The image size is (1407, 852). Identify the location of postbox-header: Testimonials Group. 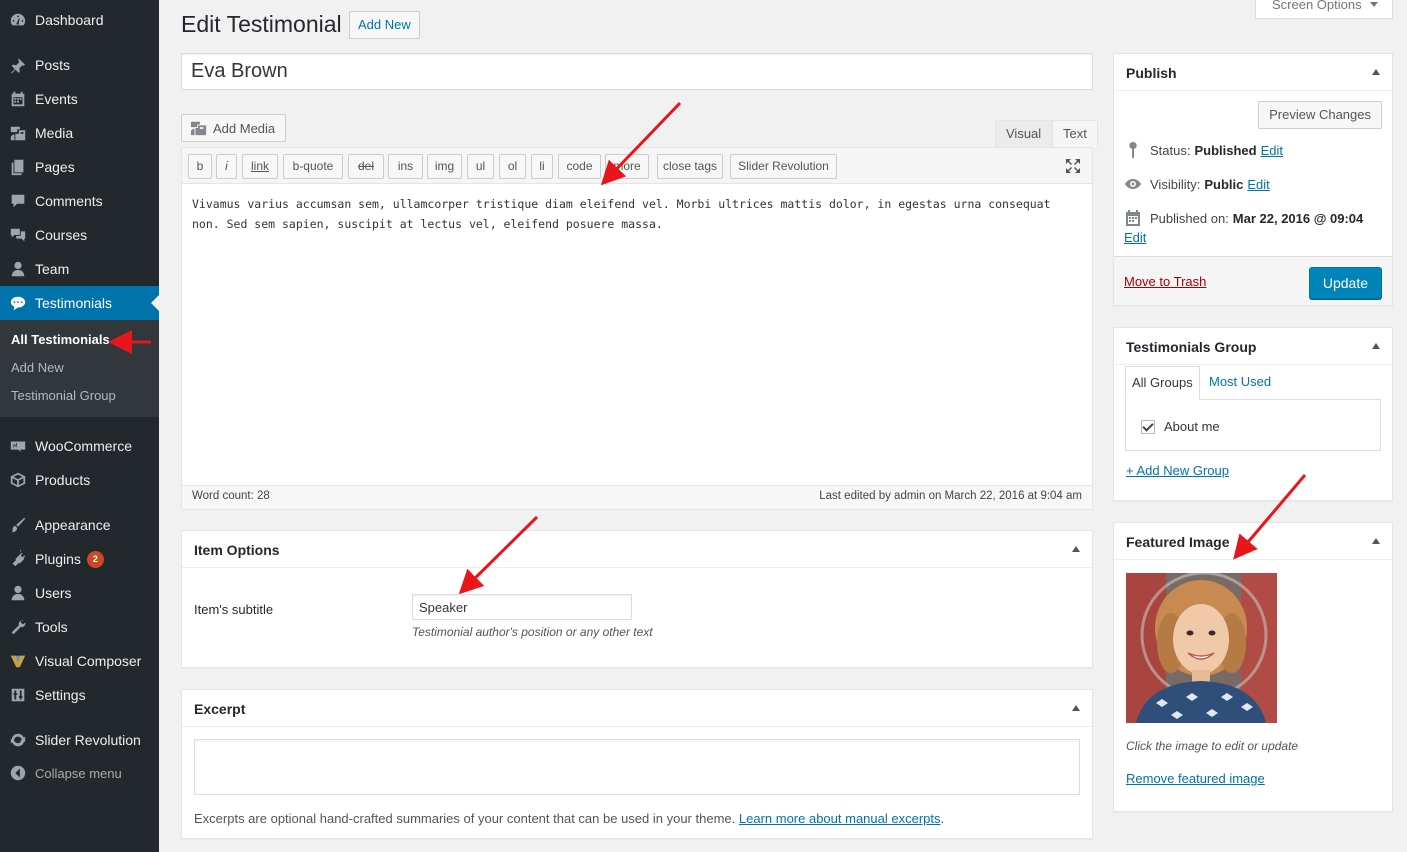
(1253, 346).